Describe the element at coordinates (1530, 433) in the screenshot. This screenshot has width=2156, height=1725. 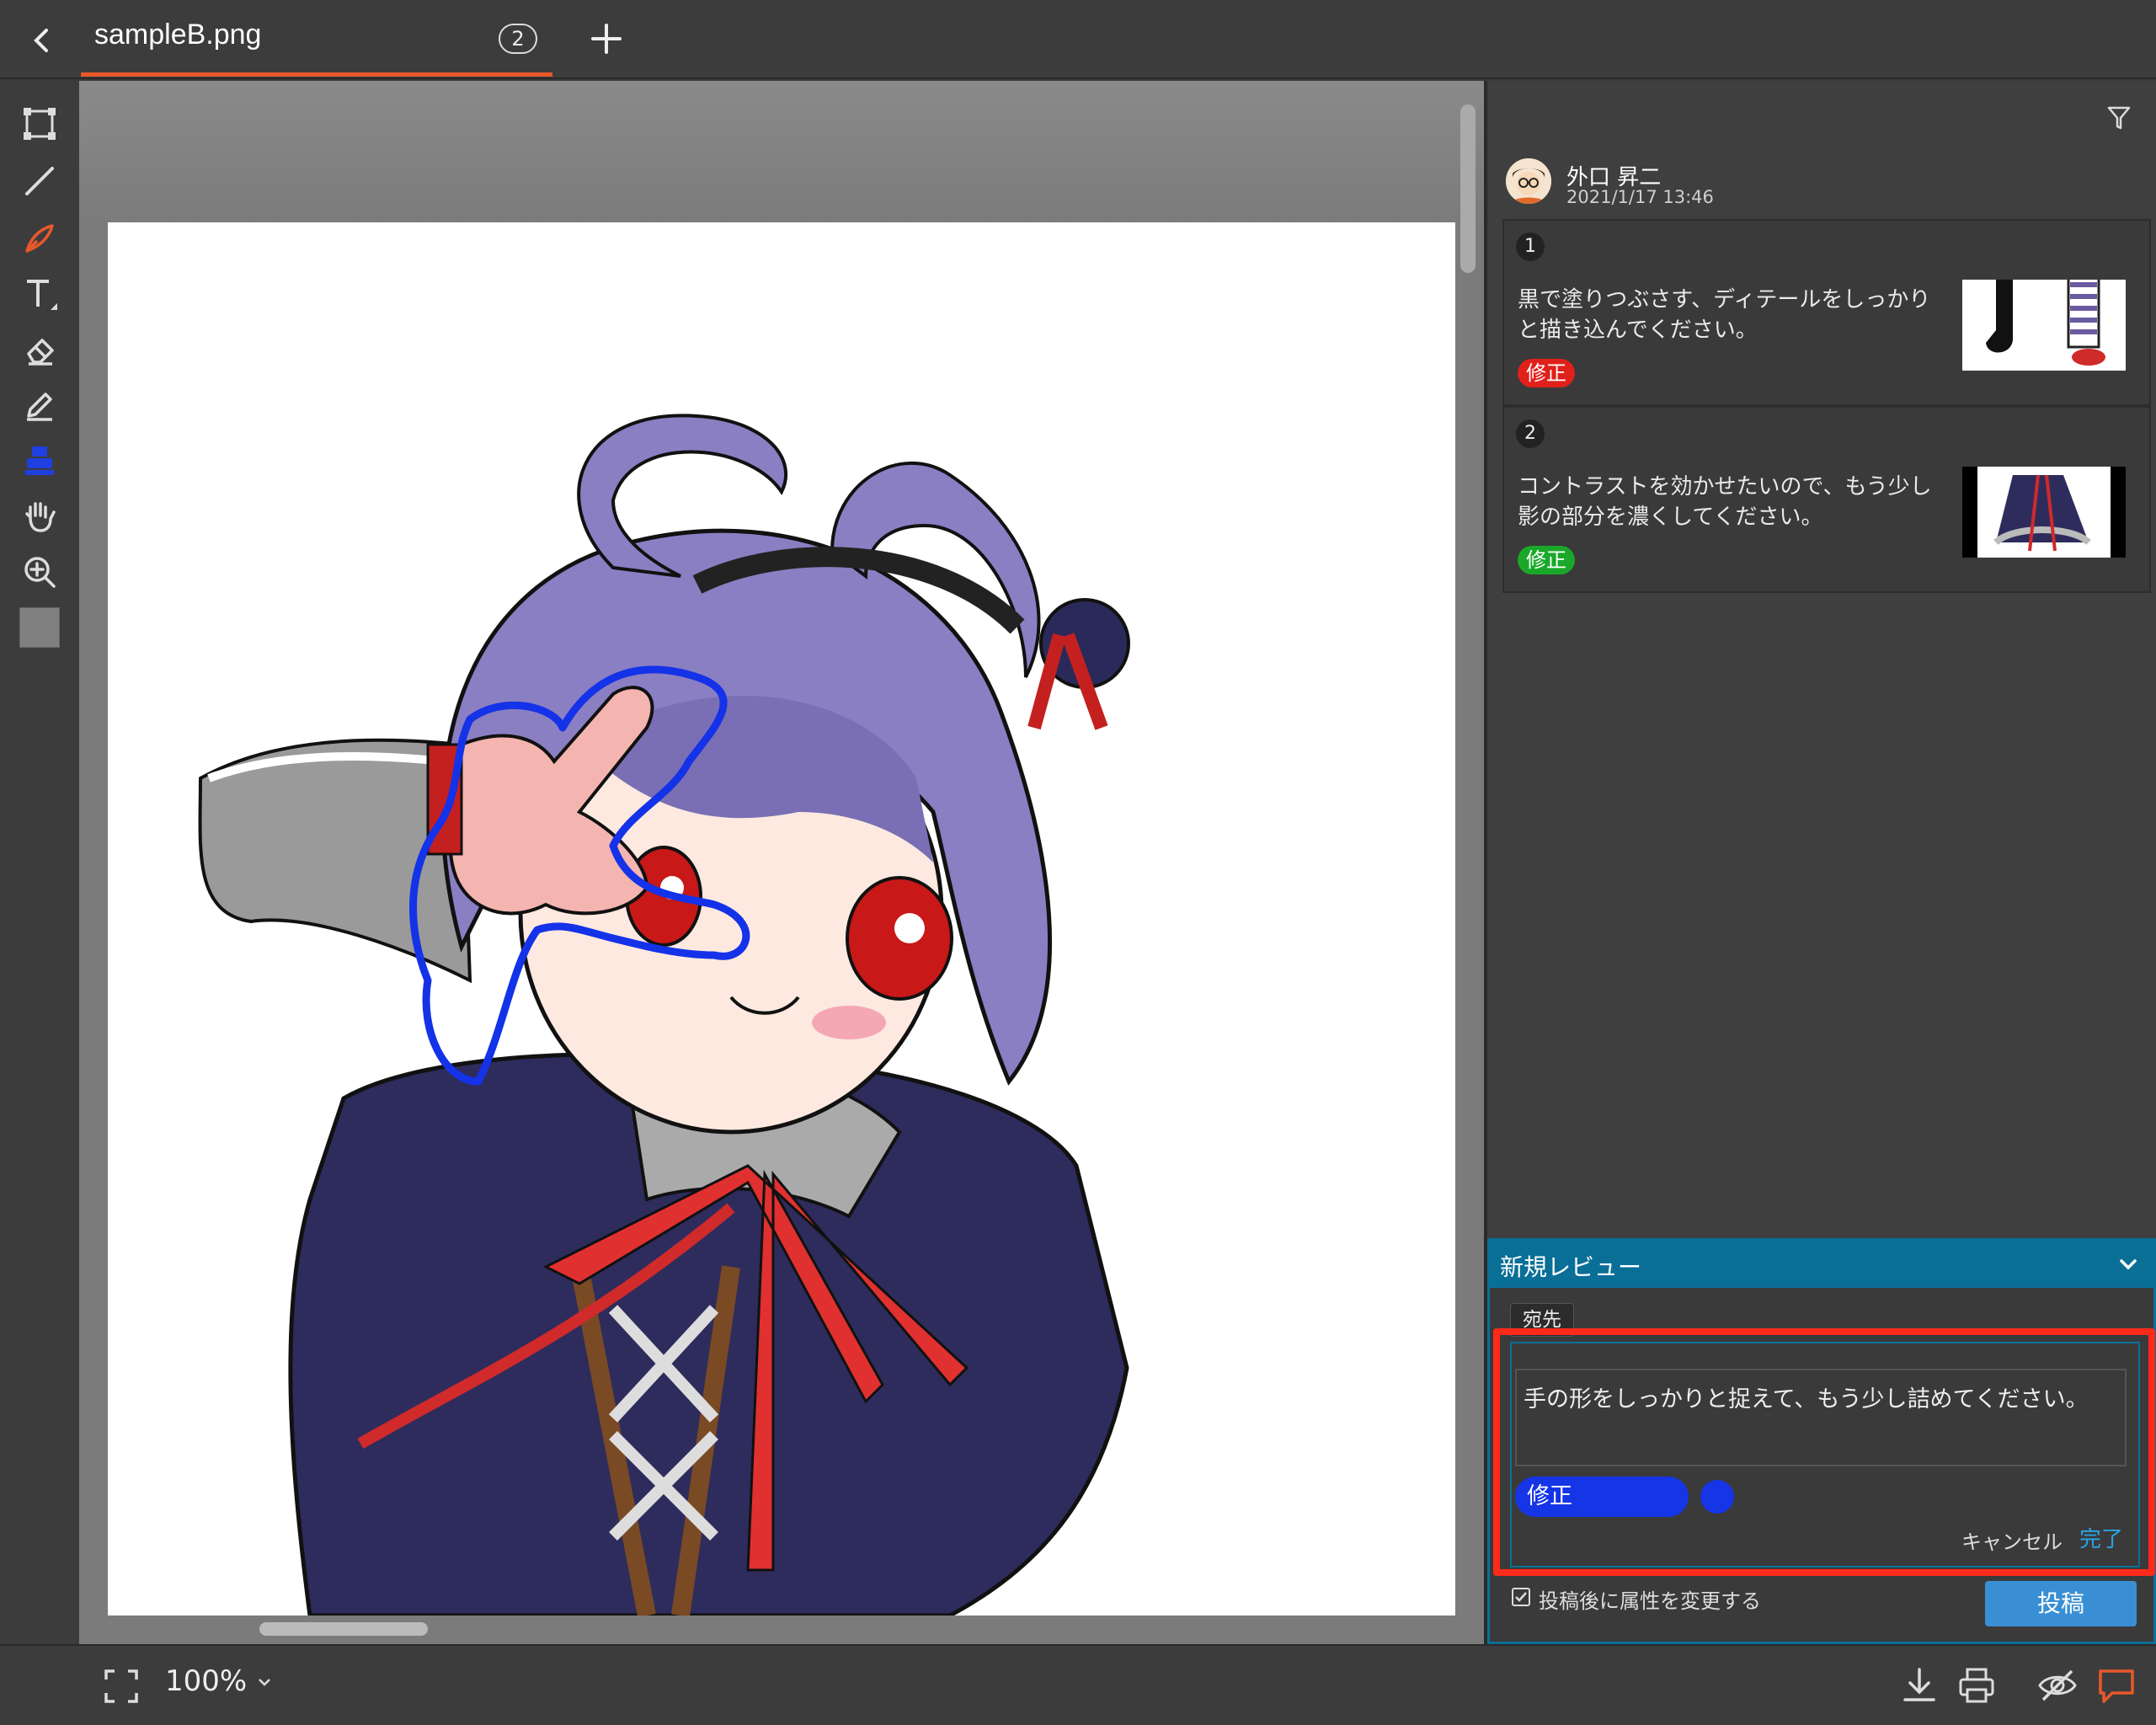
I see `review-item-number: 2` at that location.